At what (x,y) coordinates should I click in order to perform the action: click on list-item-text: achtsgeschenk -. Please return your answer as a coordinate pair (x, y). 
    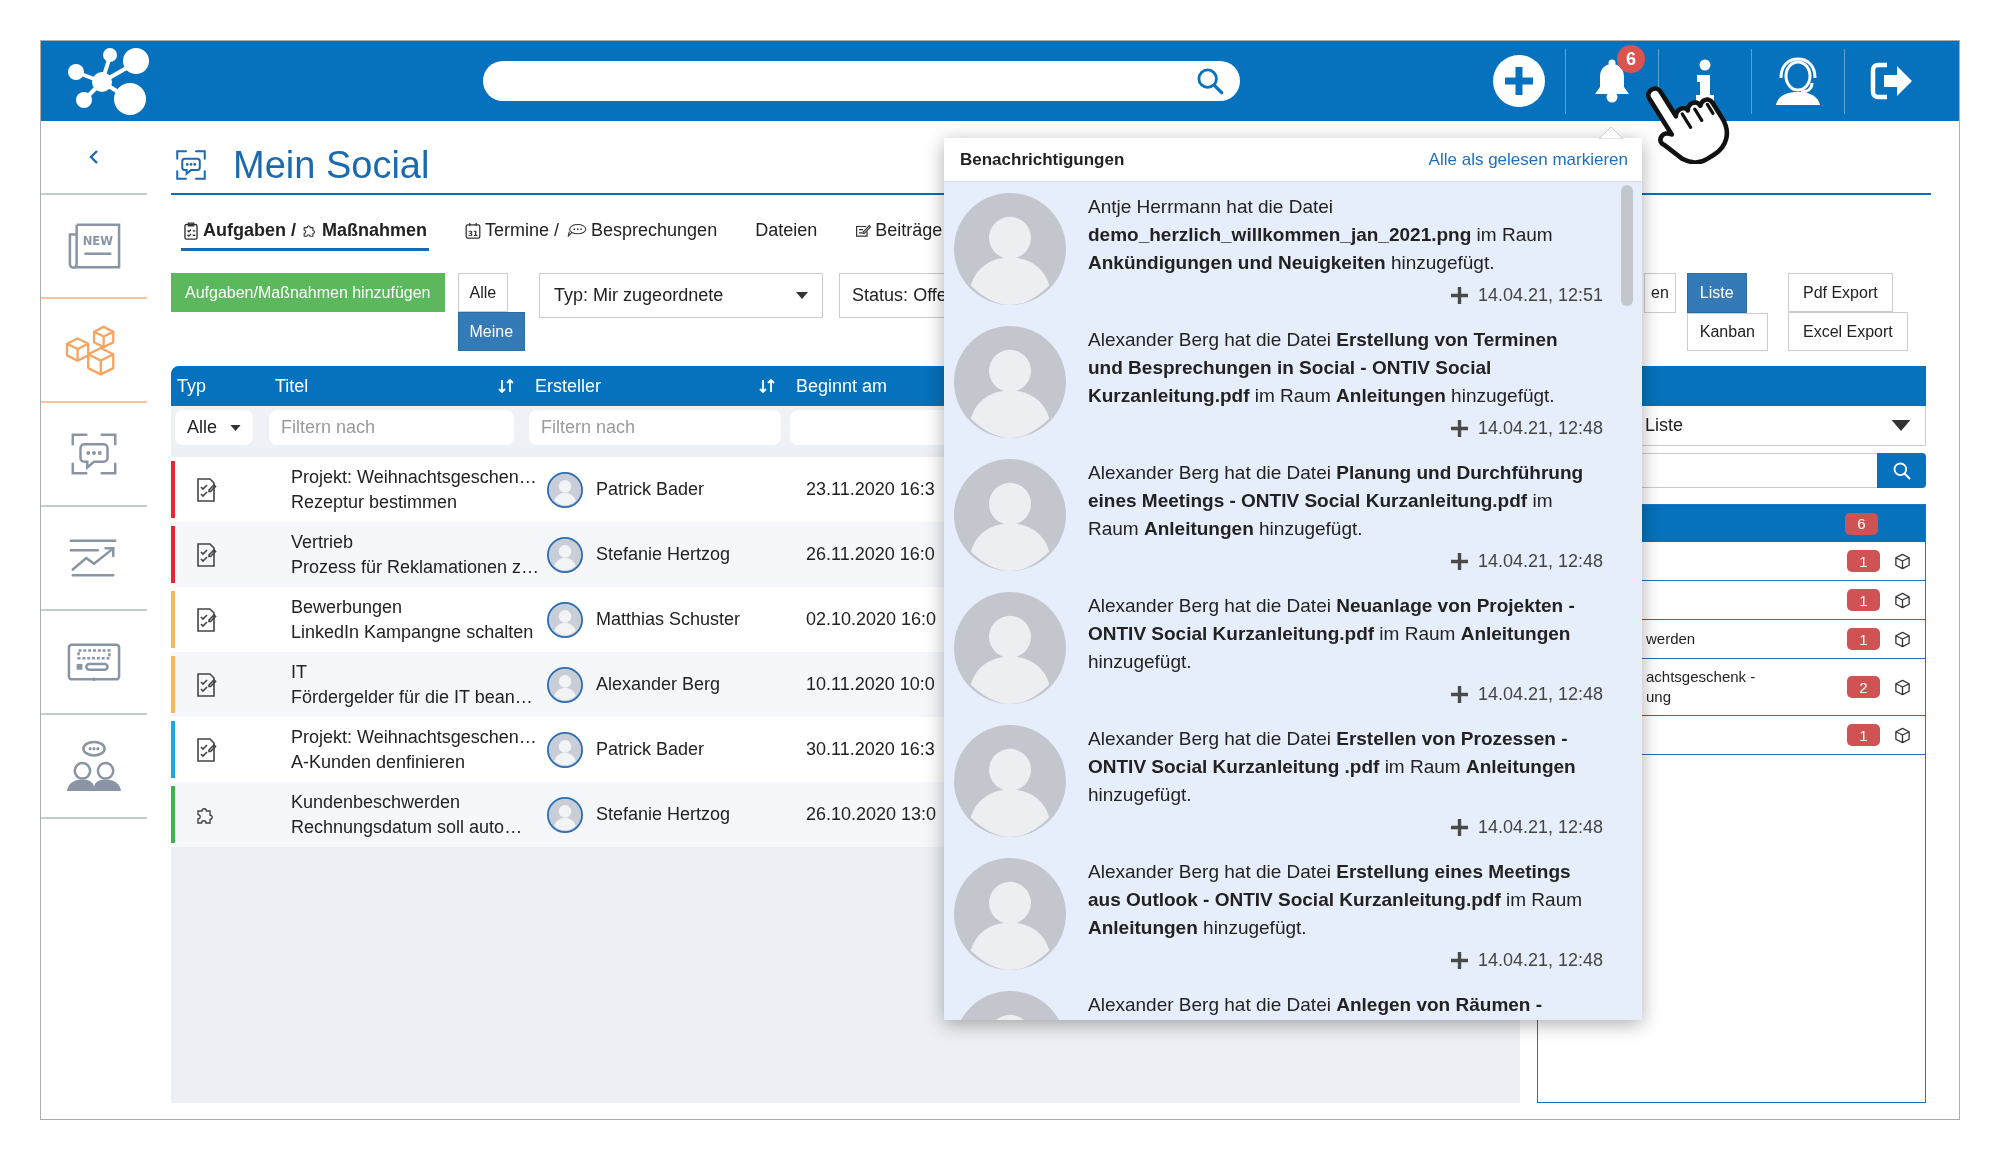
    Looking at the image, I should click on (1701, 677).